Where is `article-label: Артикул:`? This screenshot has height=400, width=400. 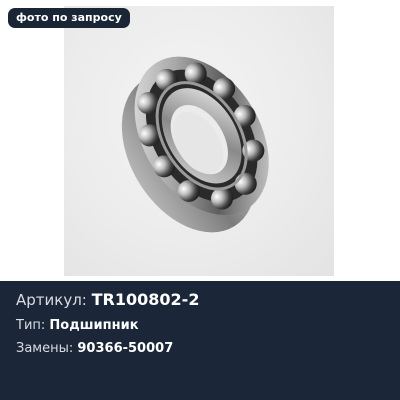
article-label: Артикул: is located at coordinates (51, 300).